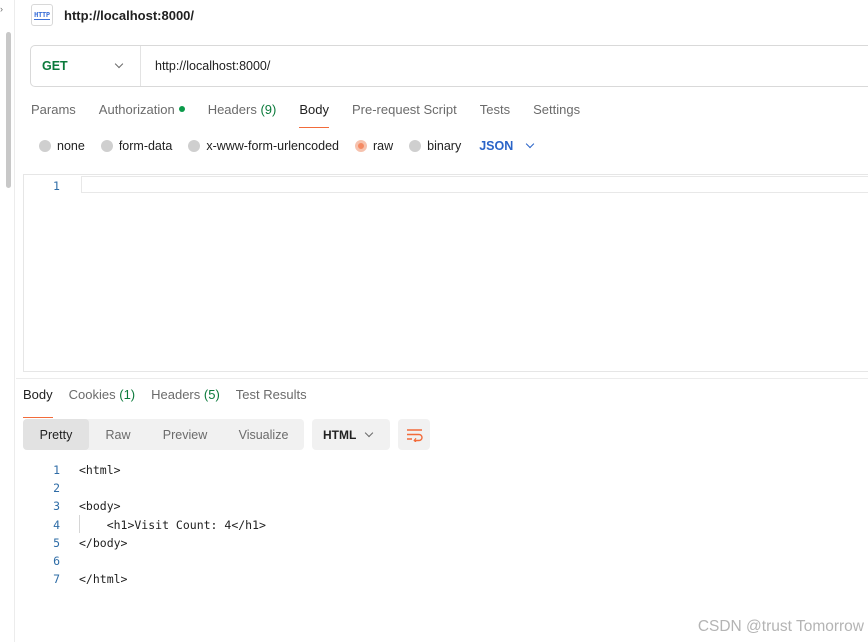  Describe the element at coordinates (212, 66) in the screenshot. I see `url-input: http://localhost:8000/` at that location.